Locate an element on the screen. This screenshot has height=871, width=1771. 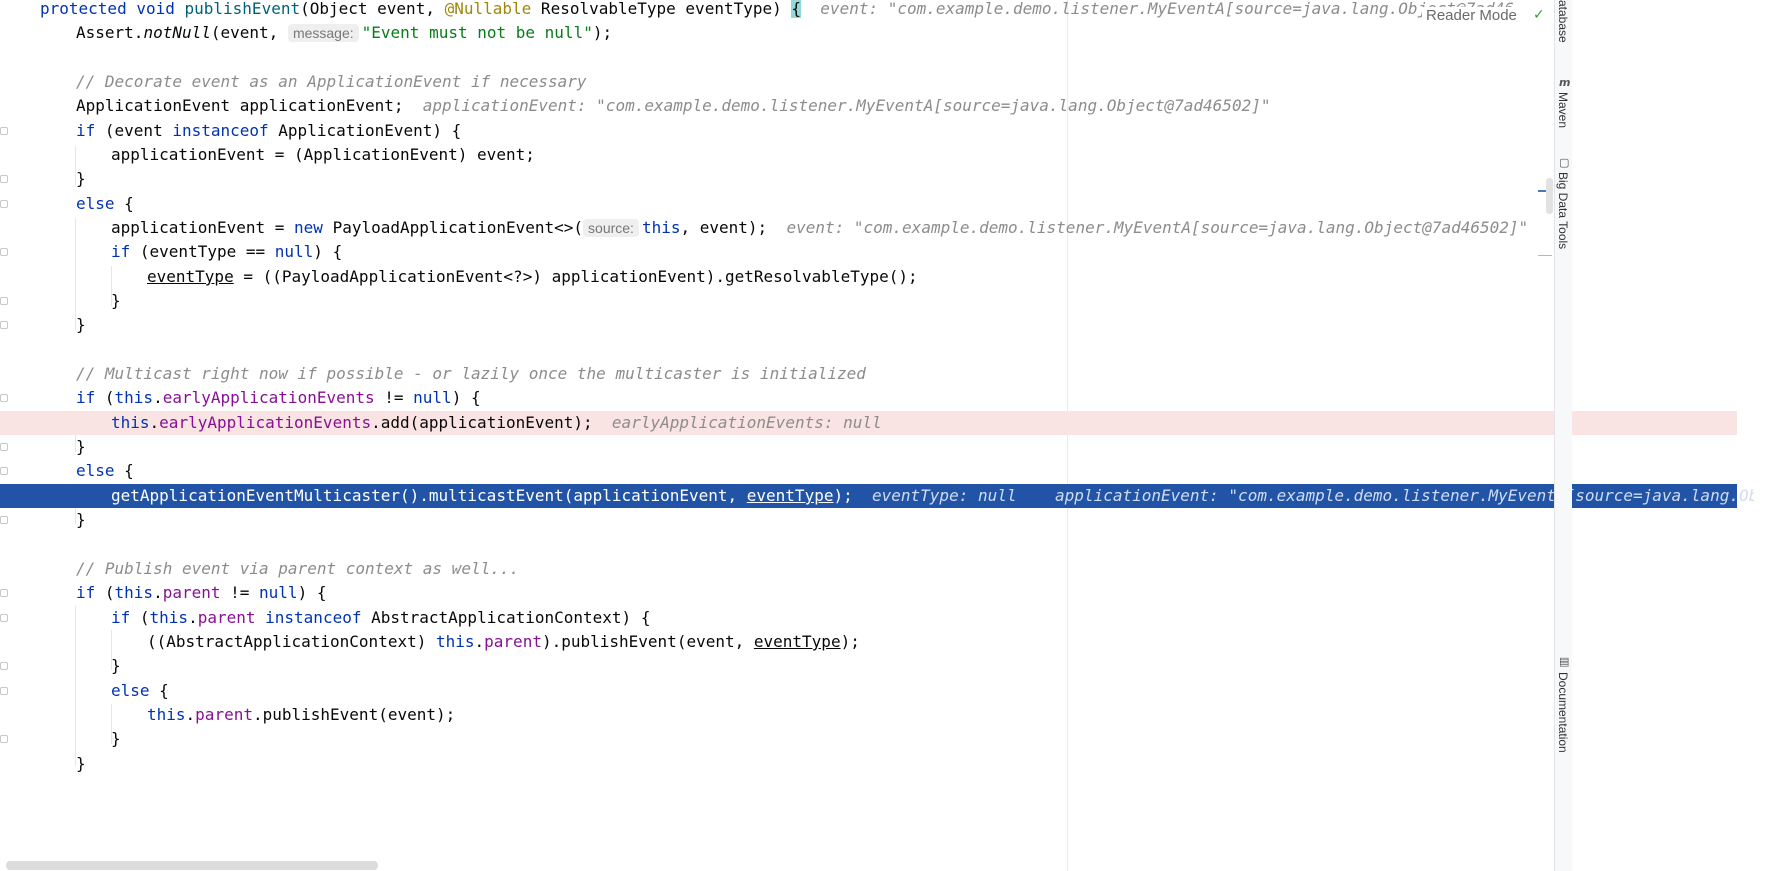
code-line: if (event instanceof ApplicationEvent) { is located at coordinates (877, 131).